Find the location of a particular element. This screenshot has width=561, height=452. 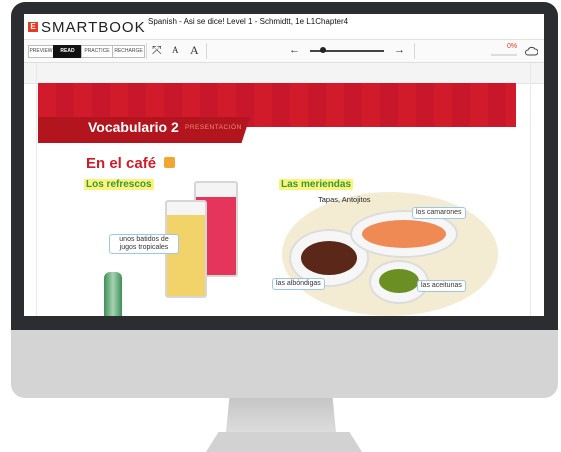

tapas-caption: Tapas, Antojitos is located at coordinates (344, 199).